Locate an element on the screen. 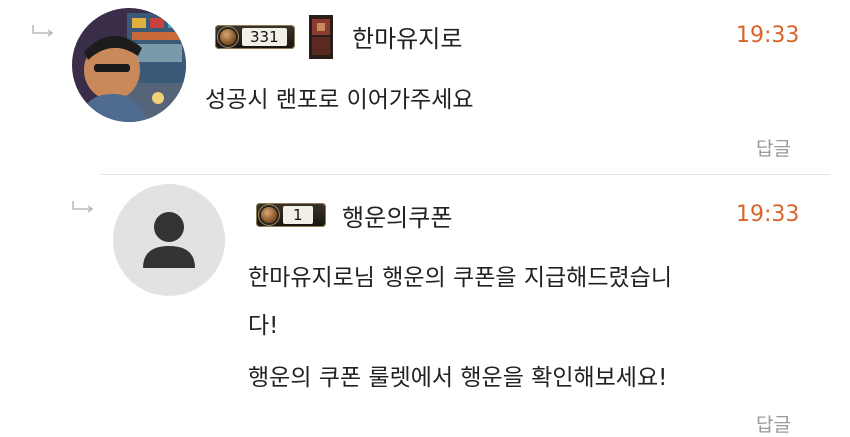 This screenshot has height=437, width=850. comment-text-line: 행운의 쿠폰 룰렛에서 행운을 확인해보세요! is located at coordinates (458, 378).